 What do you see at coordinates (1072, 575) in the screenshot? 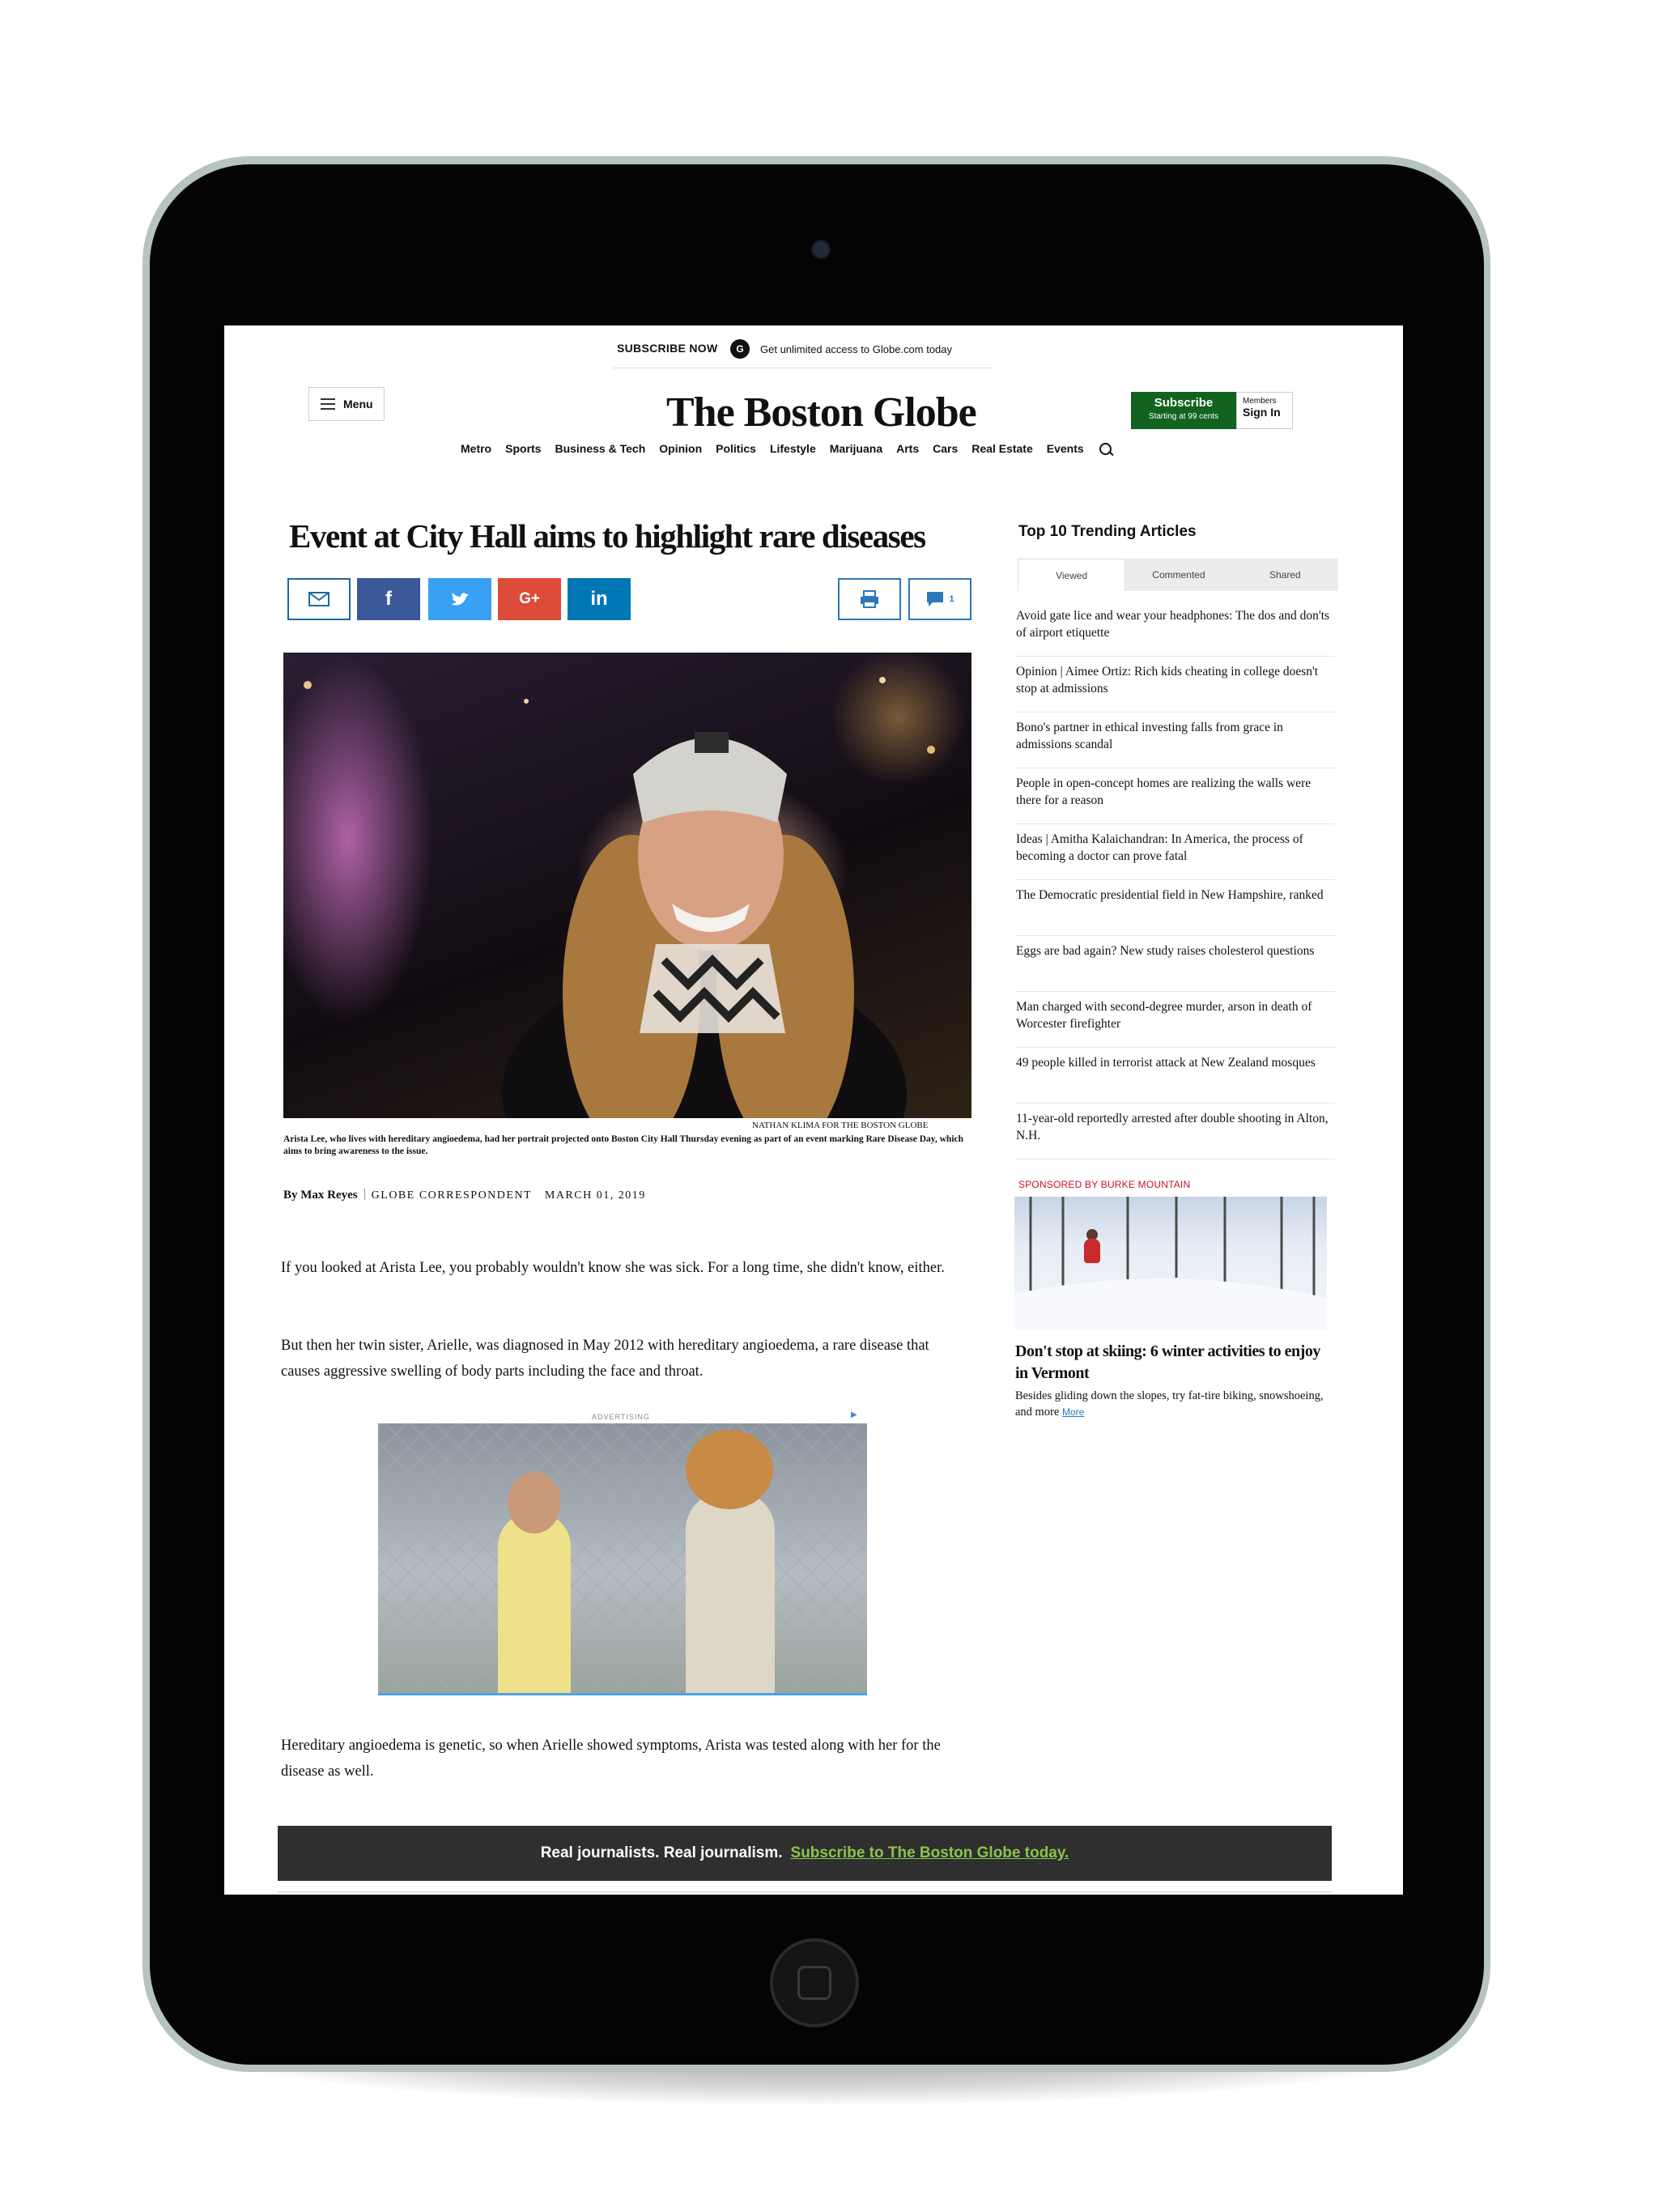
I see `tab-viewed: Viewed` at bounding box center [1072, 575].